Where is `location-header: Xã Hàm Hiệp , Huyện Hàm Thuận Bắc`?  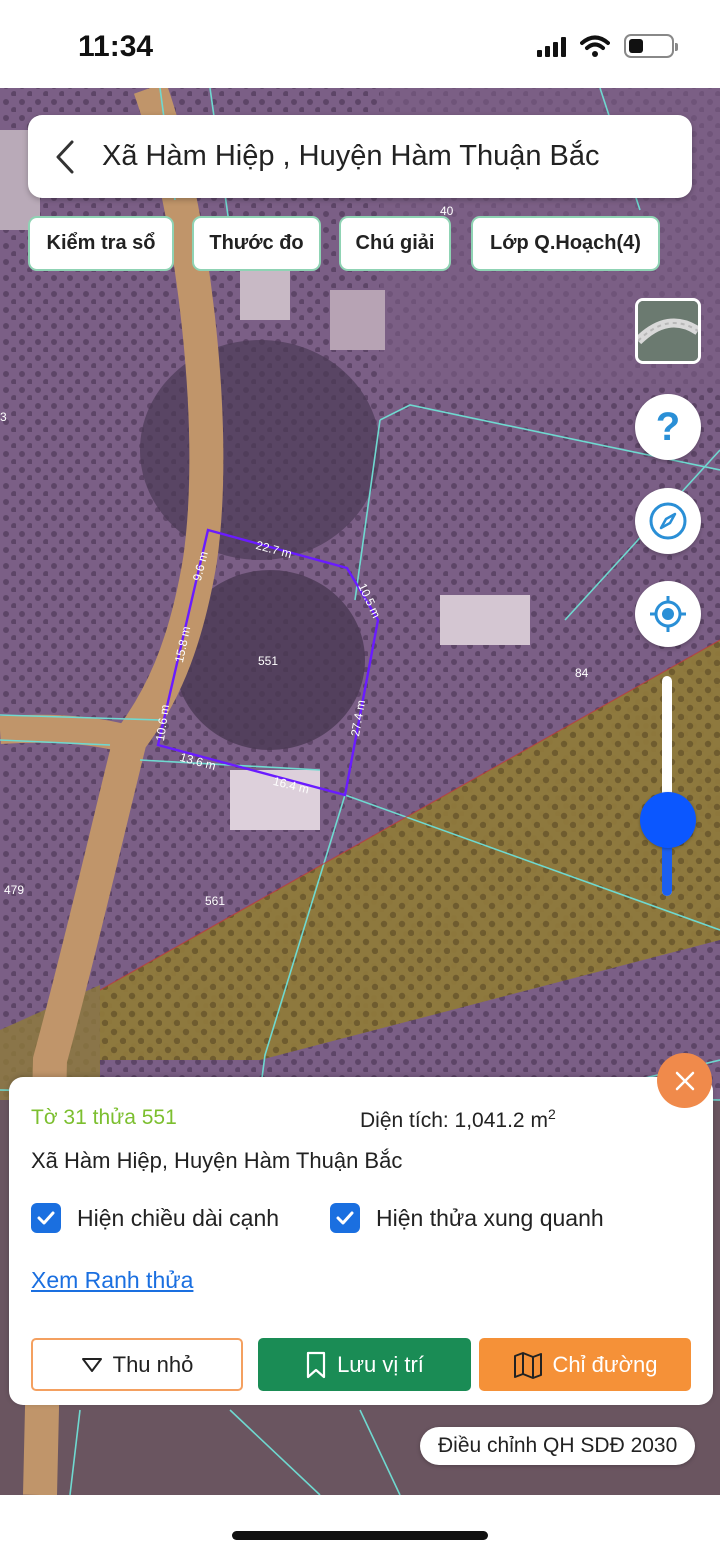
location-header: Xã Hàm Hiệp , Huyện Hàm Thuận Bắc is located at coordinates (360, 156).